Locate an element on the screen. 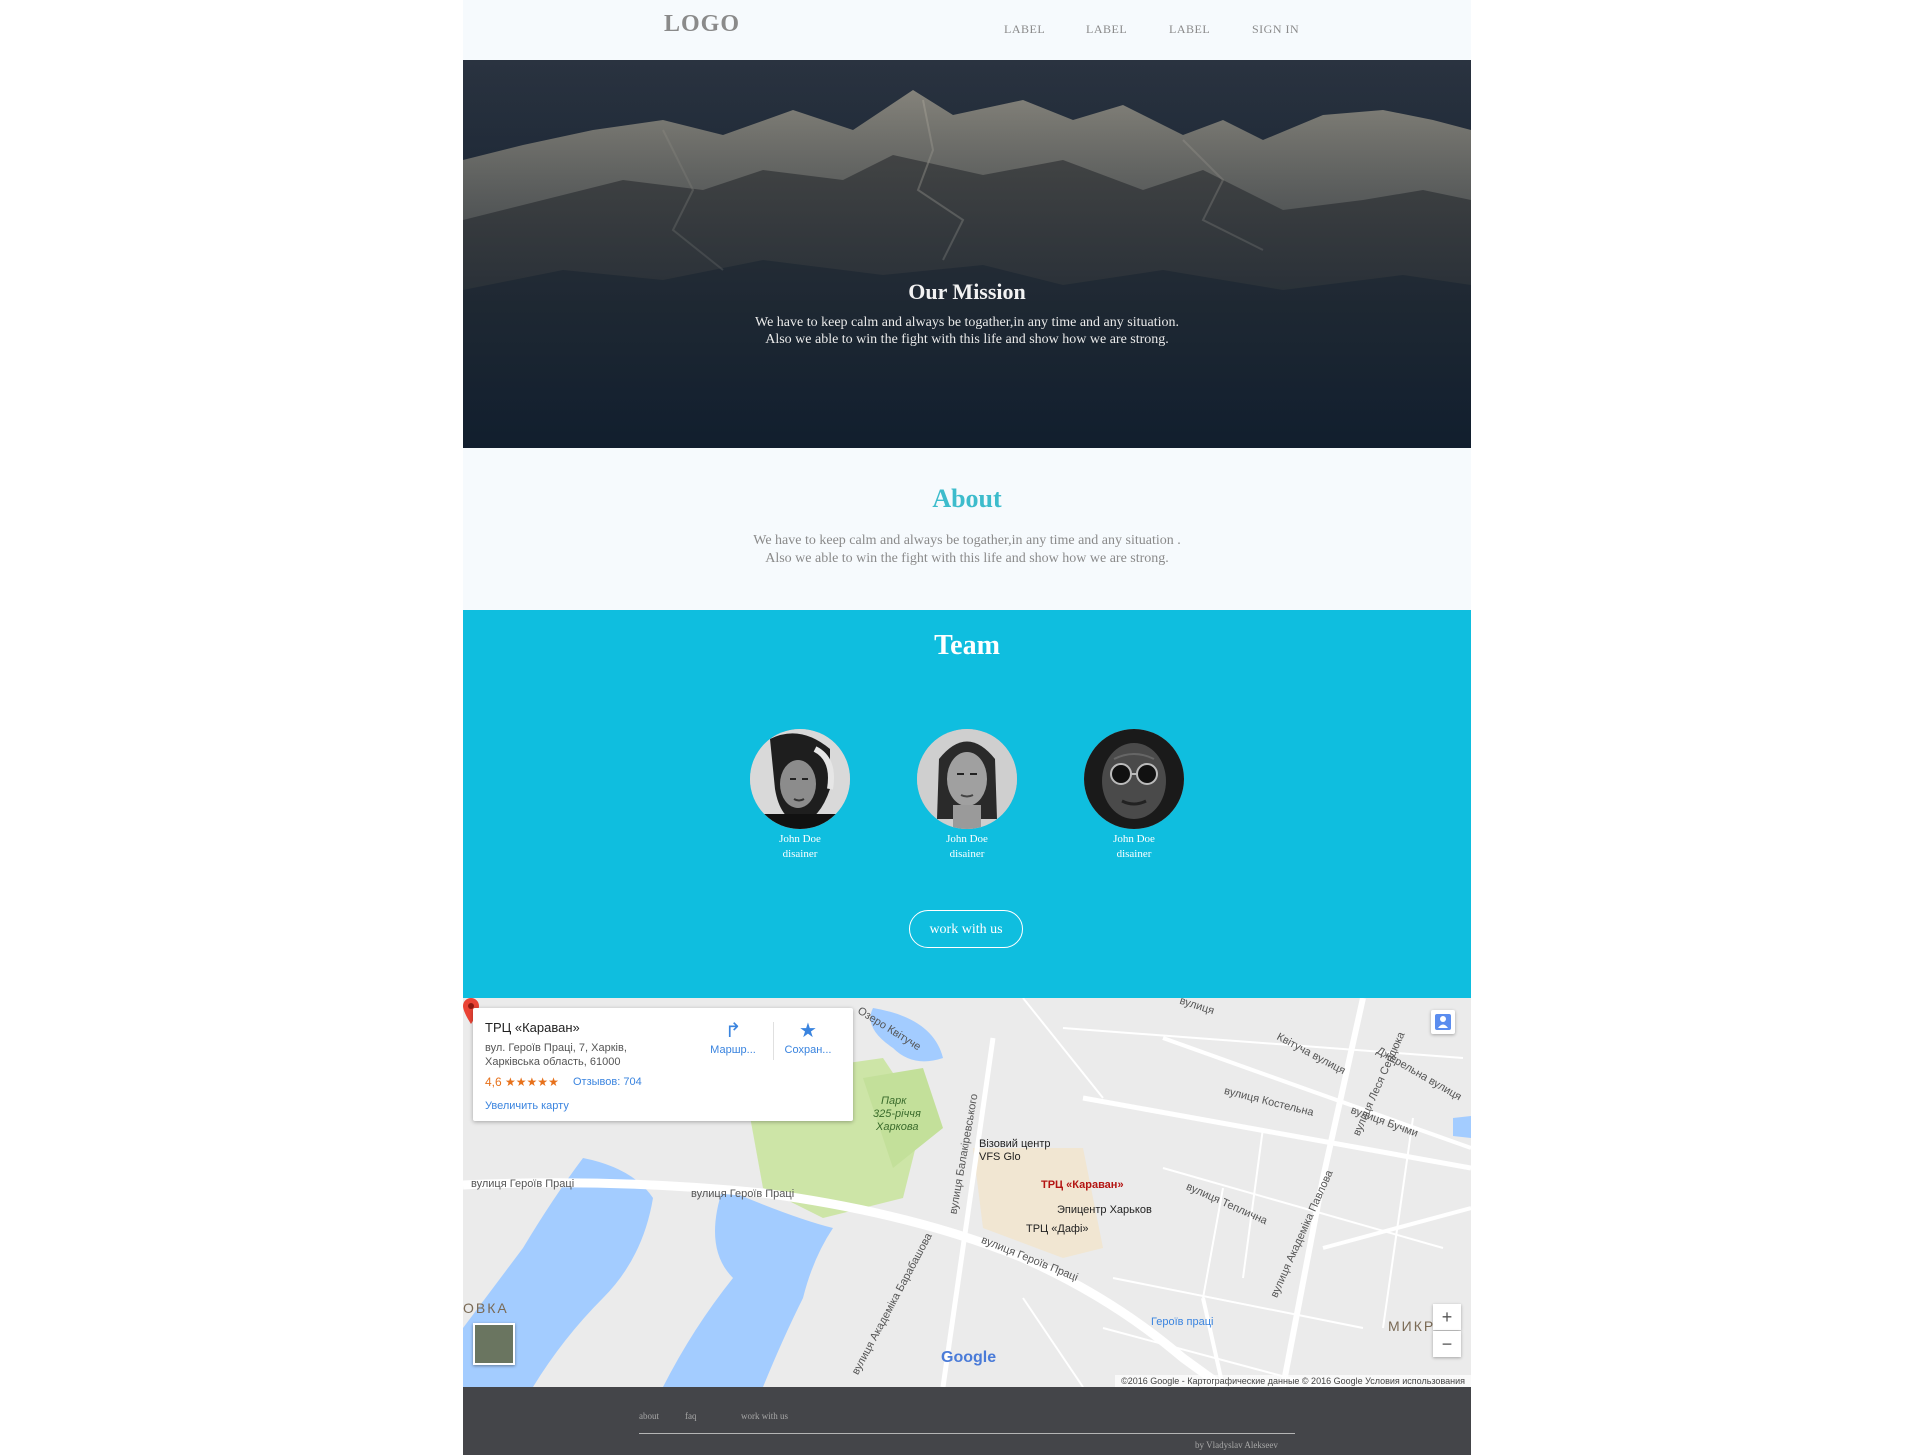 The image size is (1920, 1455). map-label-district: ОВКА is located at coordinates (486, 1308).